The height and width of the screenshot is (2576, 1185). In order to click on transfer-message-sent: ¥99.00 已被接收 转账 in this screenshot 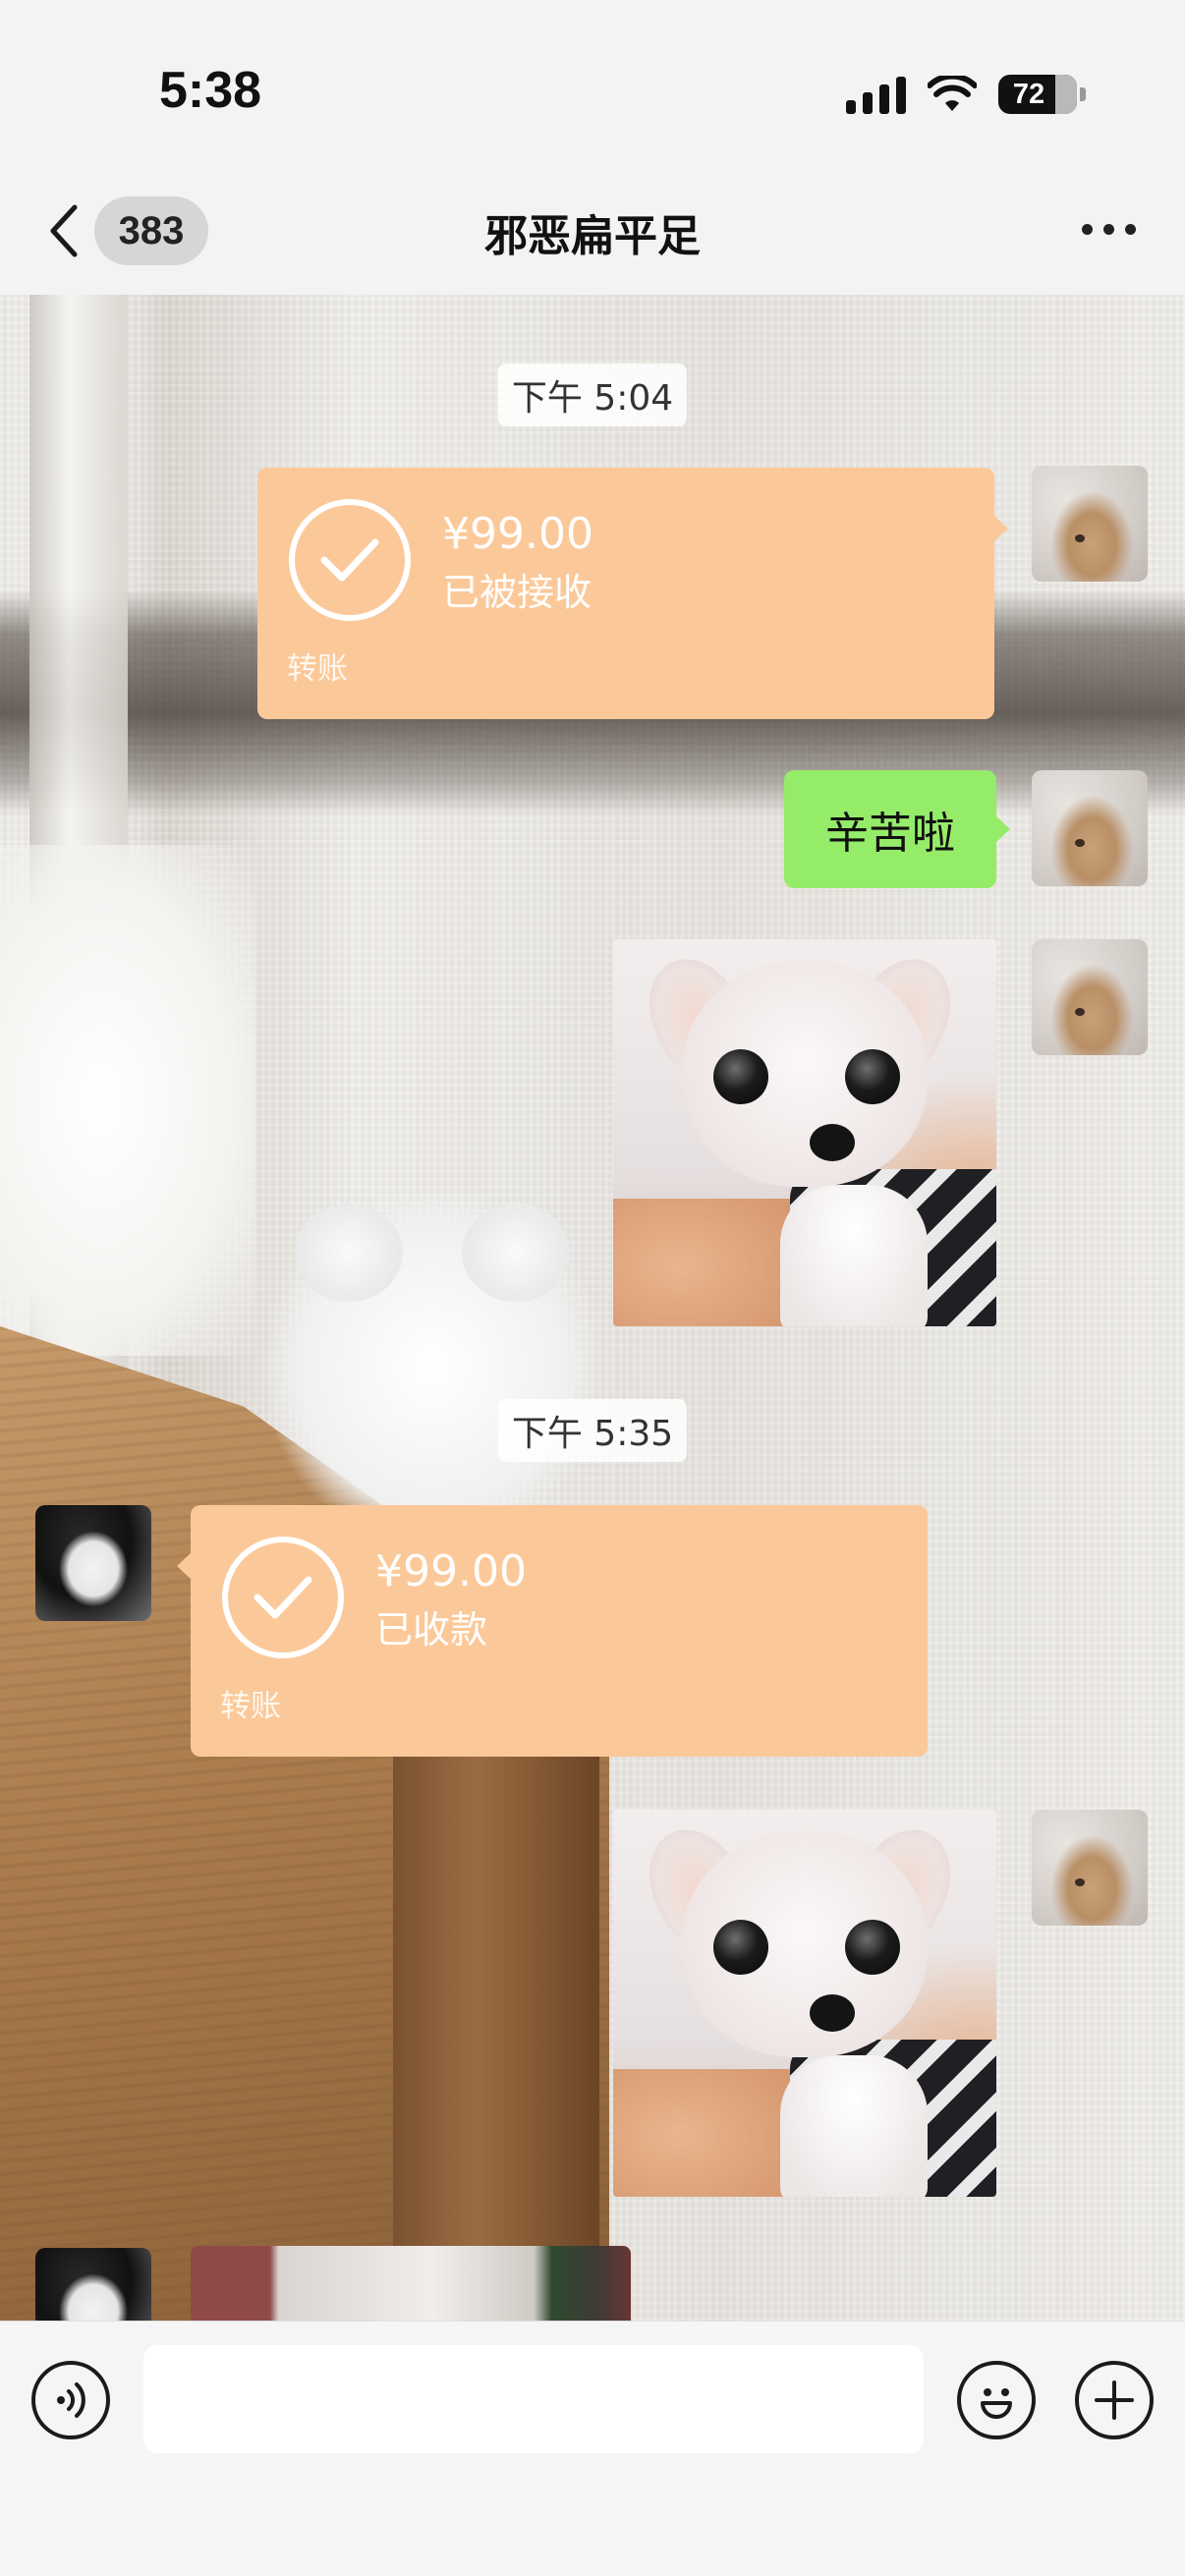, I will do `click(633, 593)`.